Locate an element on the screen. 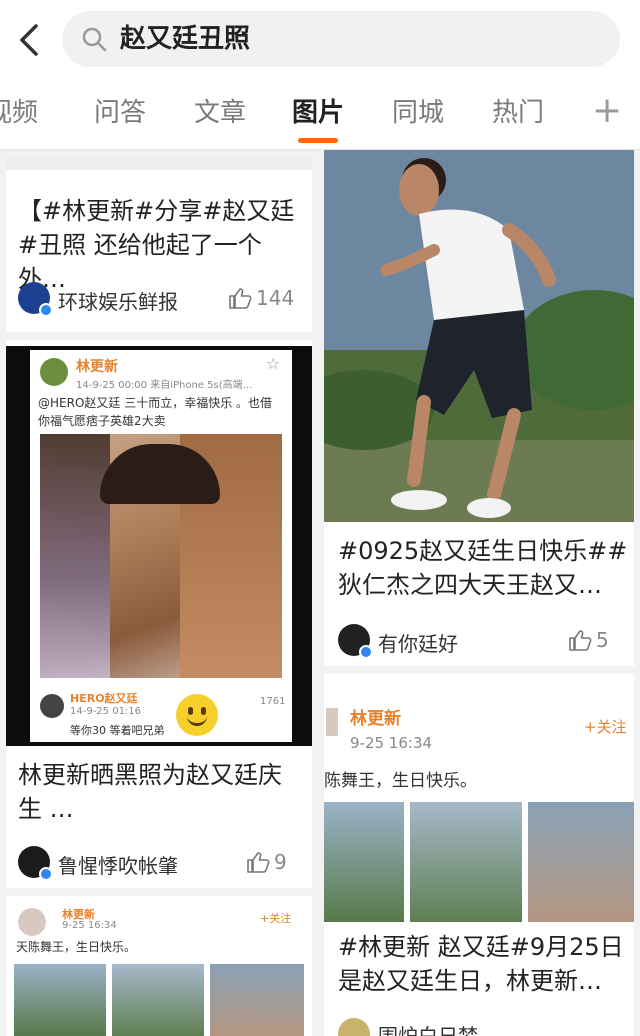 The image size is (640, 1036). like-button: 5 is located at coordinates (588, 640).